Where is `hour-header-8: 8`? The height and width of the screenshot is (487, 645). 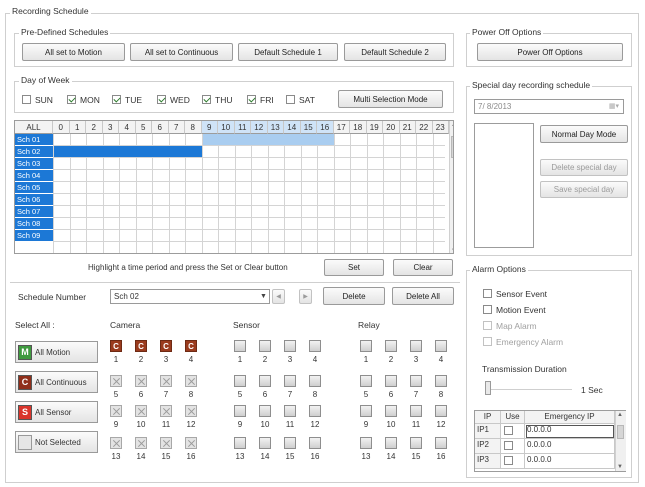
hour-header-8: 8 is located at coordinates (193, 127).